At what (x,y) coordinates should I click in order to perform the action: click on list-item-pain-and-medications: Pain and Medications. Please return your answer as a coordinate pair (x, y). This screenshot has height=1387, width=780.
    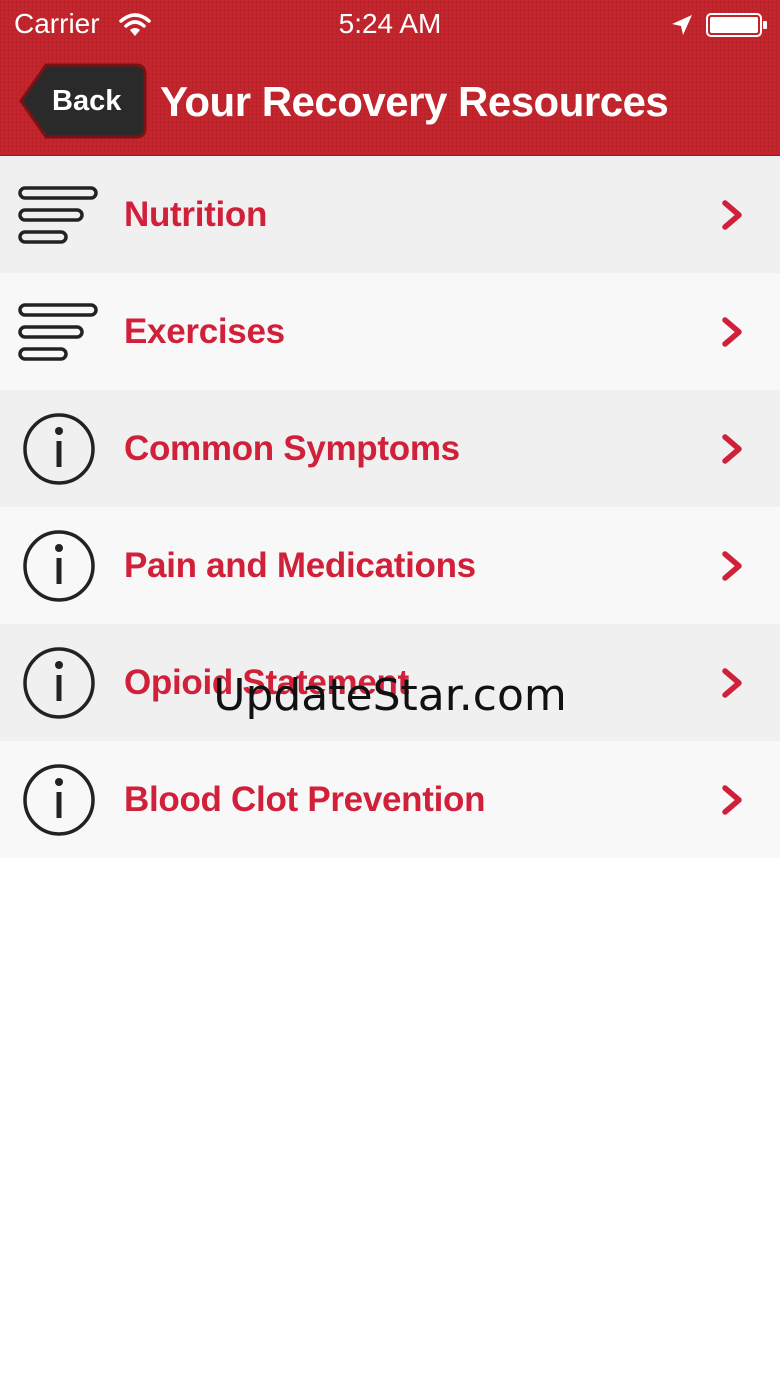
    Looking at the image, I should click on (390, 565).